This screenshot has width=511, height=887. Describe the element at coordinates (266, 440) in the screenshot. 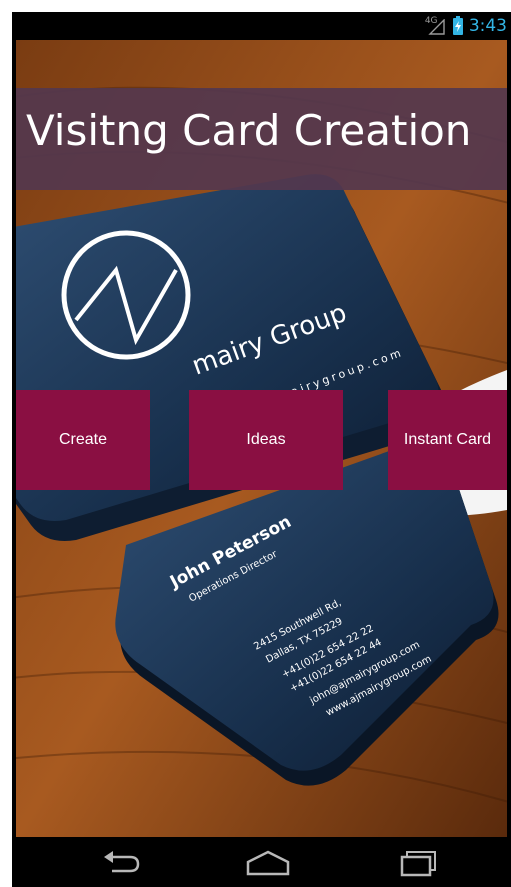

I see `ideas-button: Ideas` at that location.